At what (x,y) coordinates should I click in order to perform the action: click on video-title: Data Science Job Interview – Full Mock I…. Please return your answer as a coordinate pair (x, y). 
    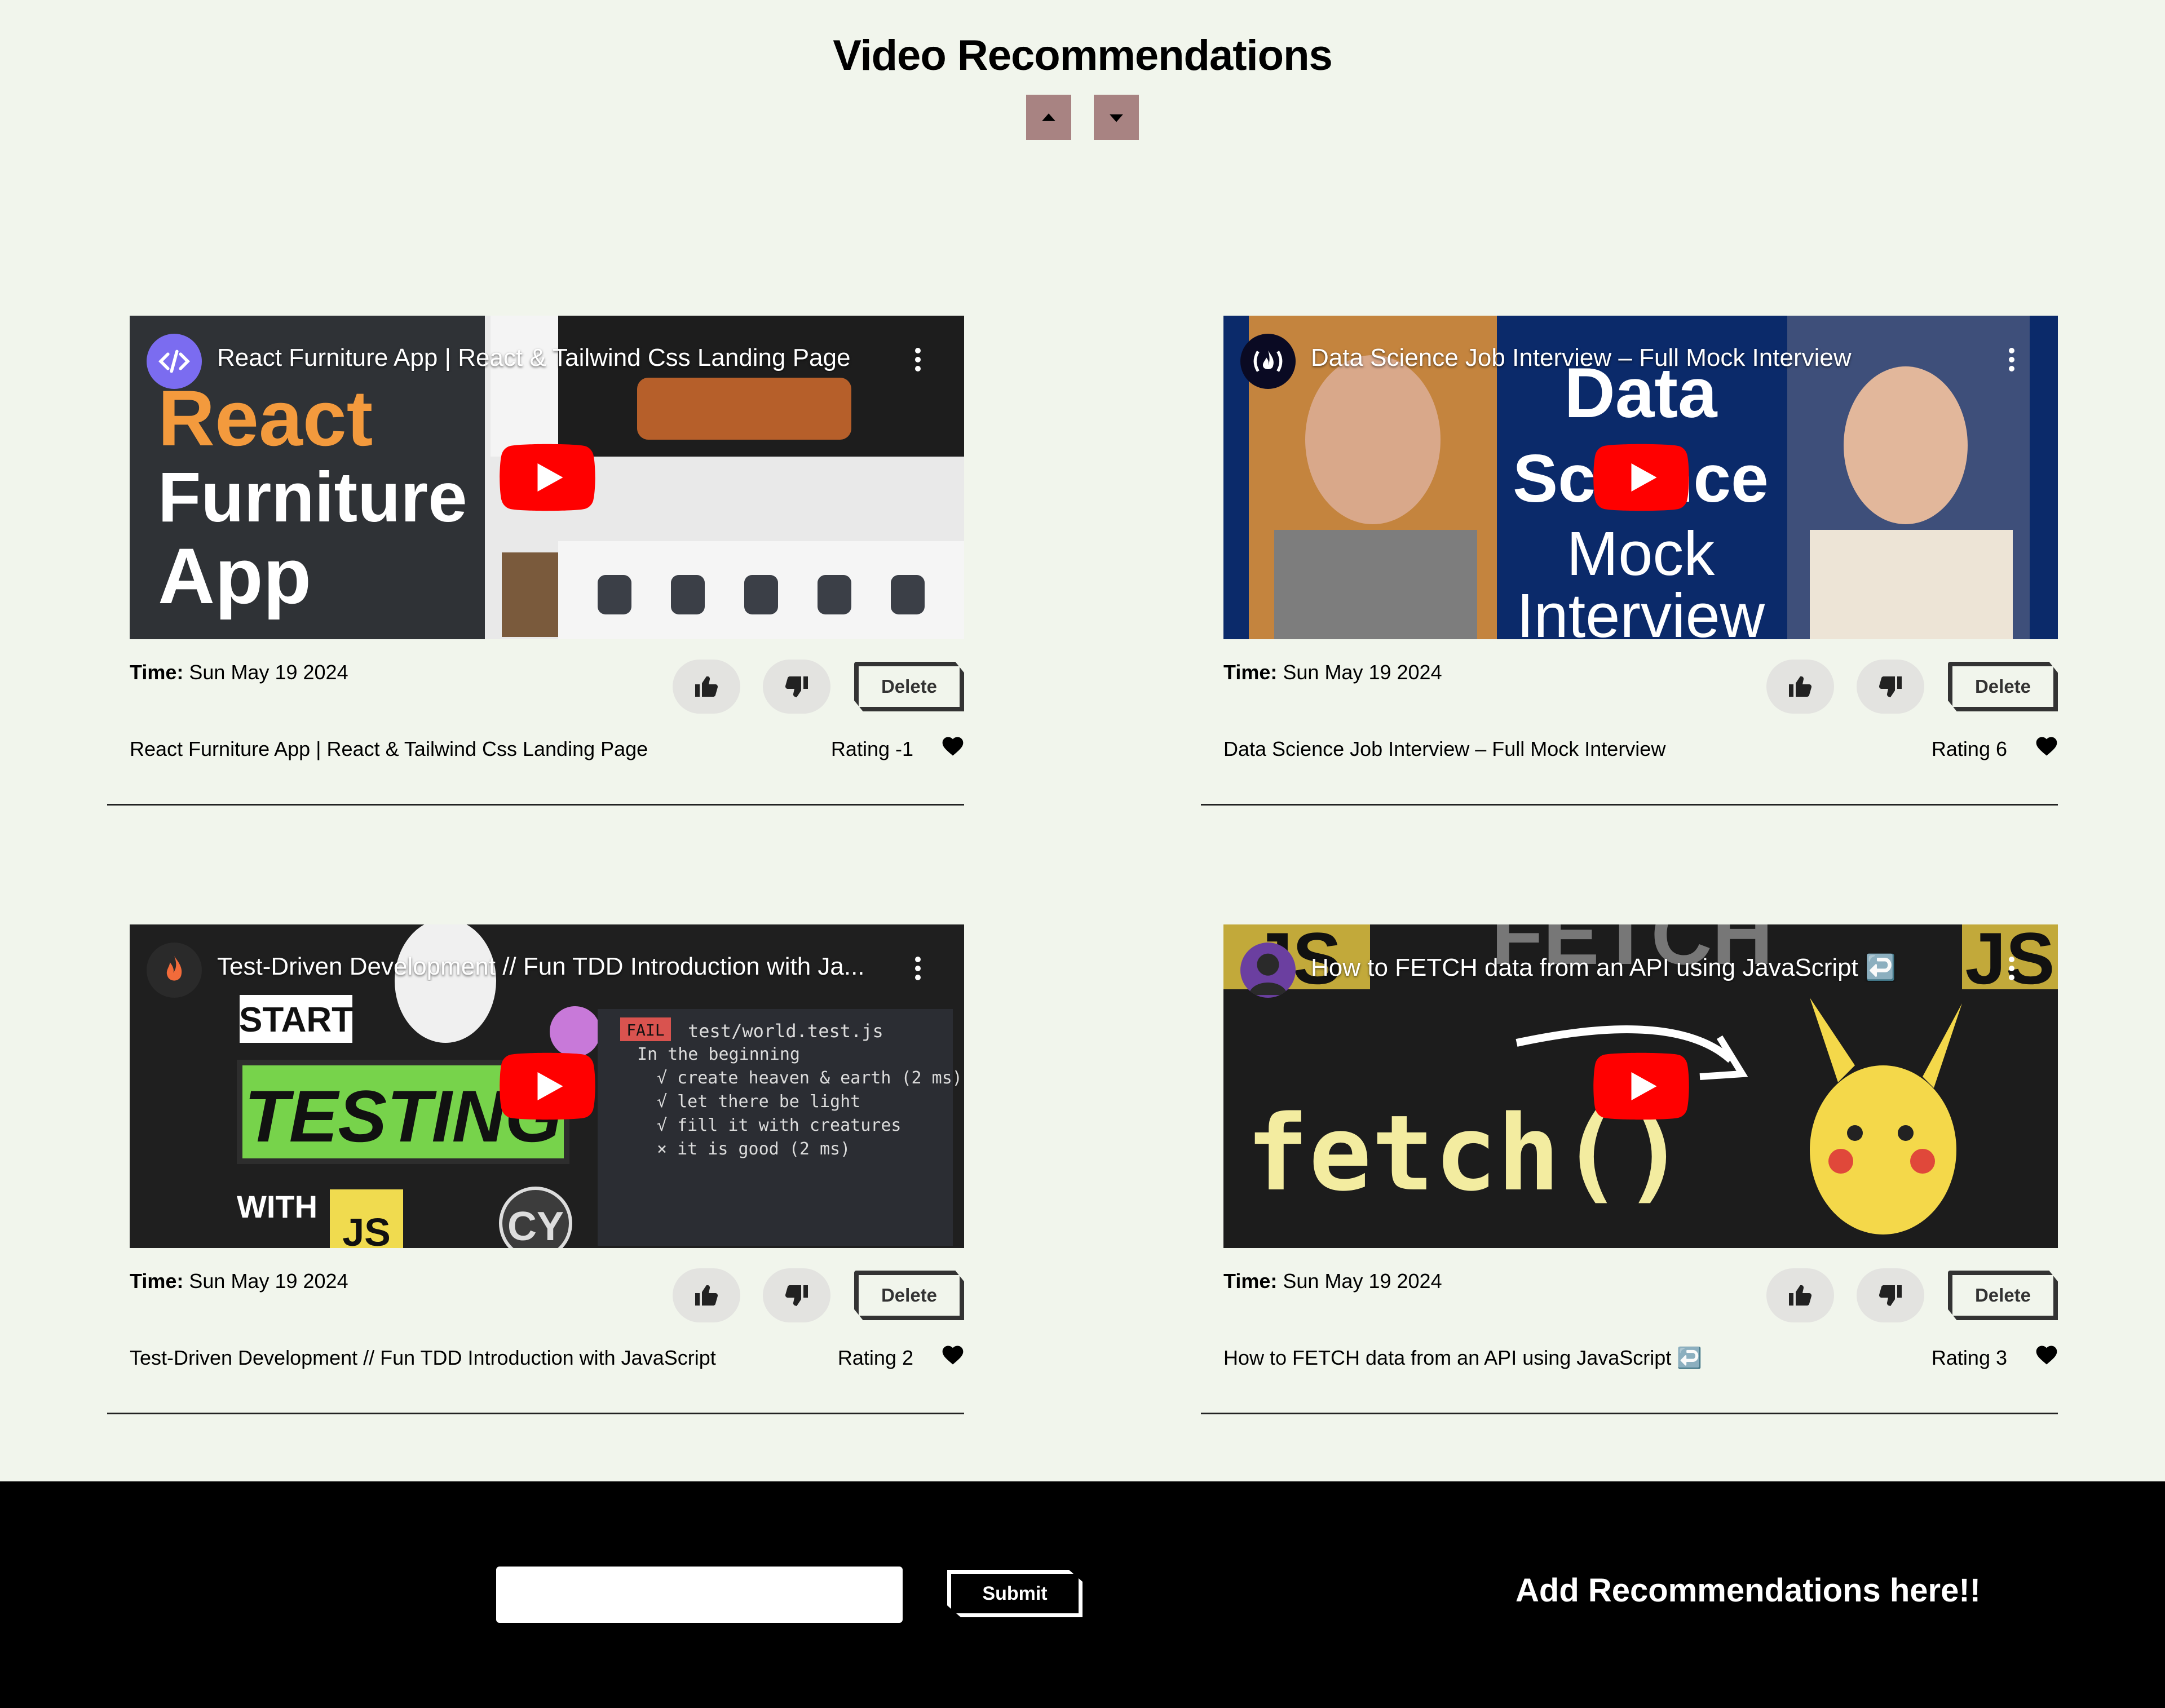
    Looking at the image, I should click on (1445, 748).